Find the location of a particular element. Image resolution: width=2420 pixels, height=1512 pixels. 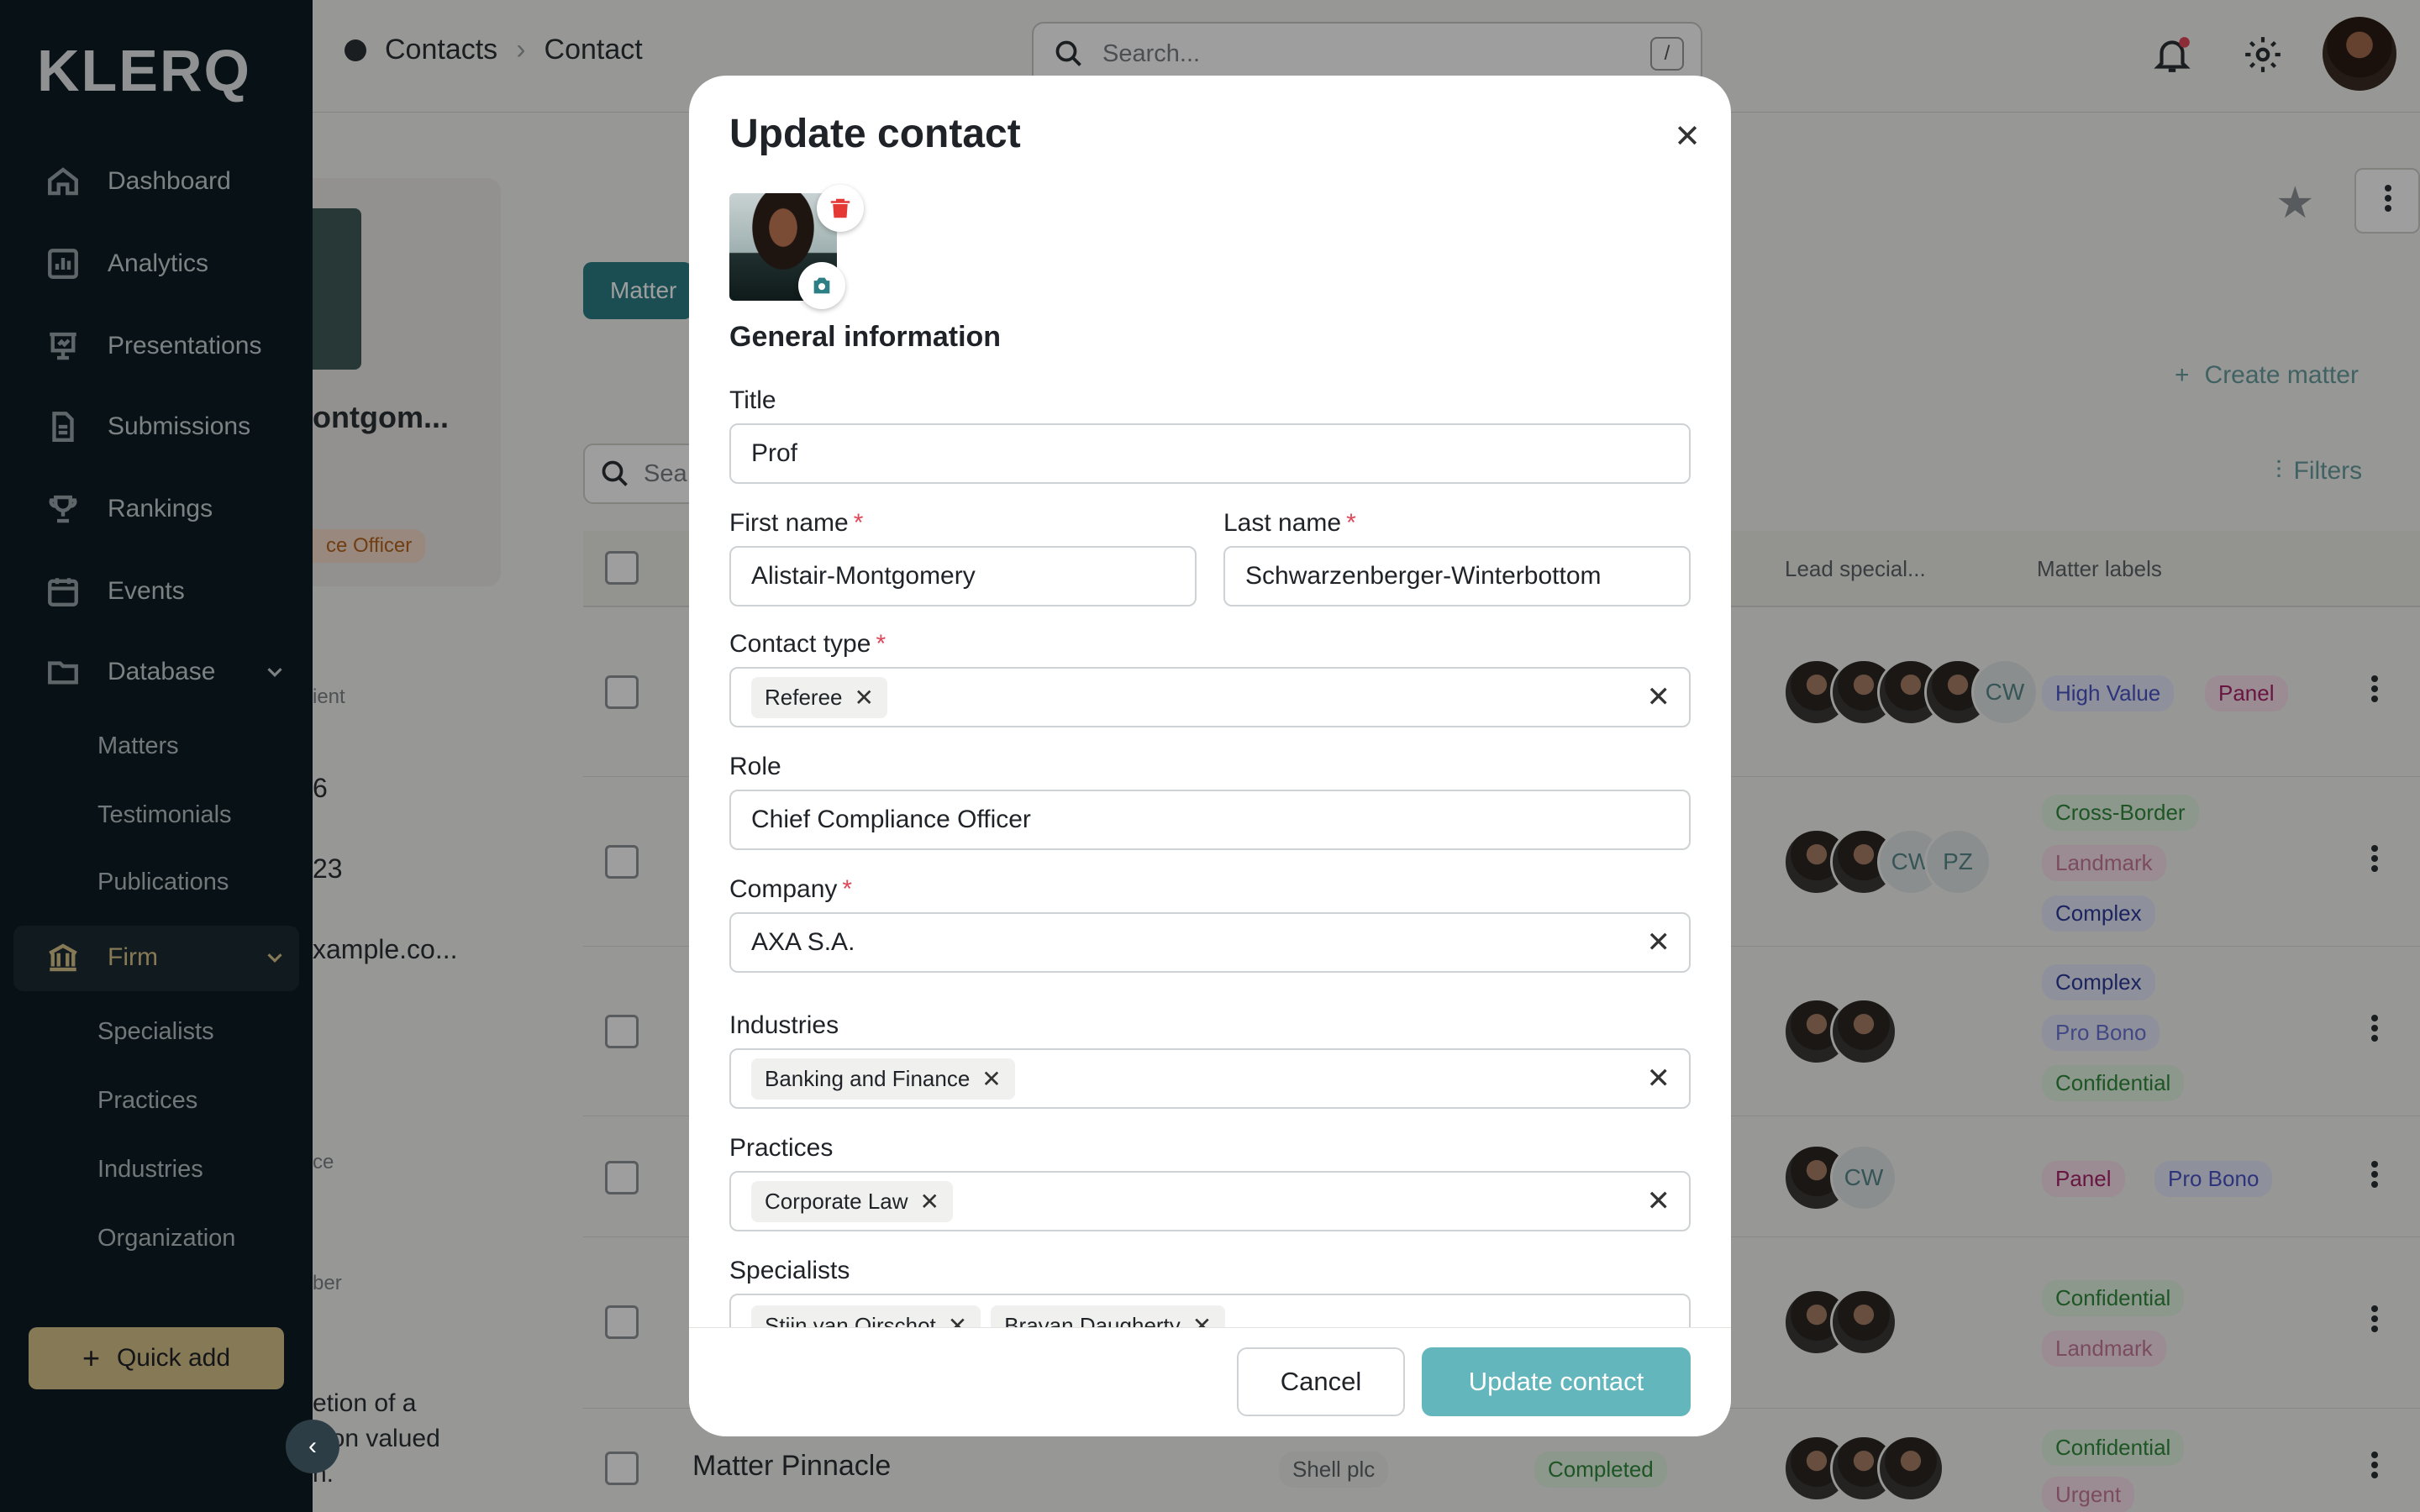

change-photo-button is located at coordinates (822, 285).